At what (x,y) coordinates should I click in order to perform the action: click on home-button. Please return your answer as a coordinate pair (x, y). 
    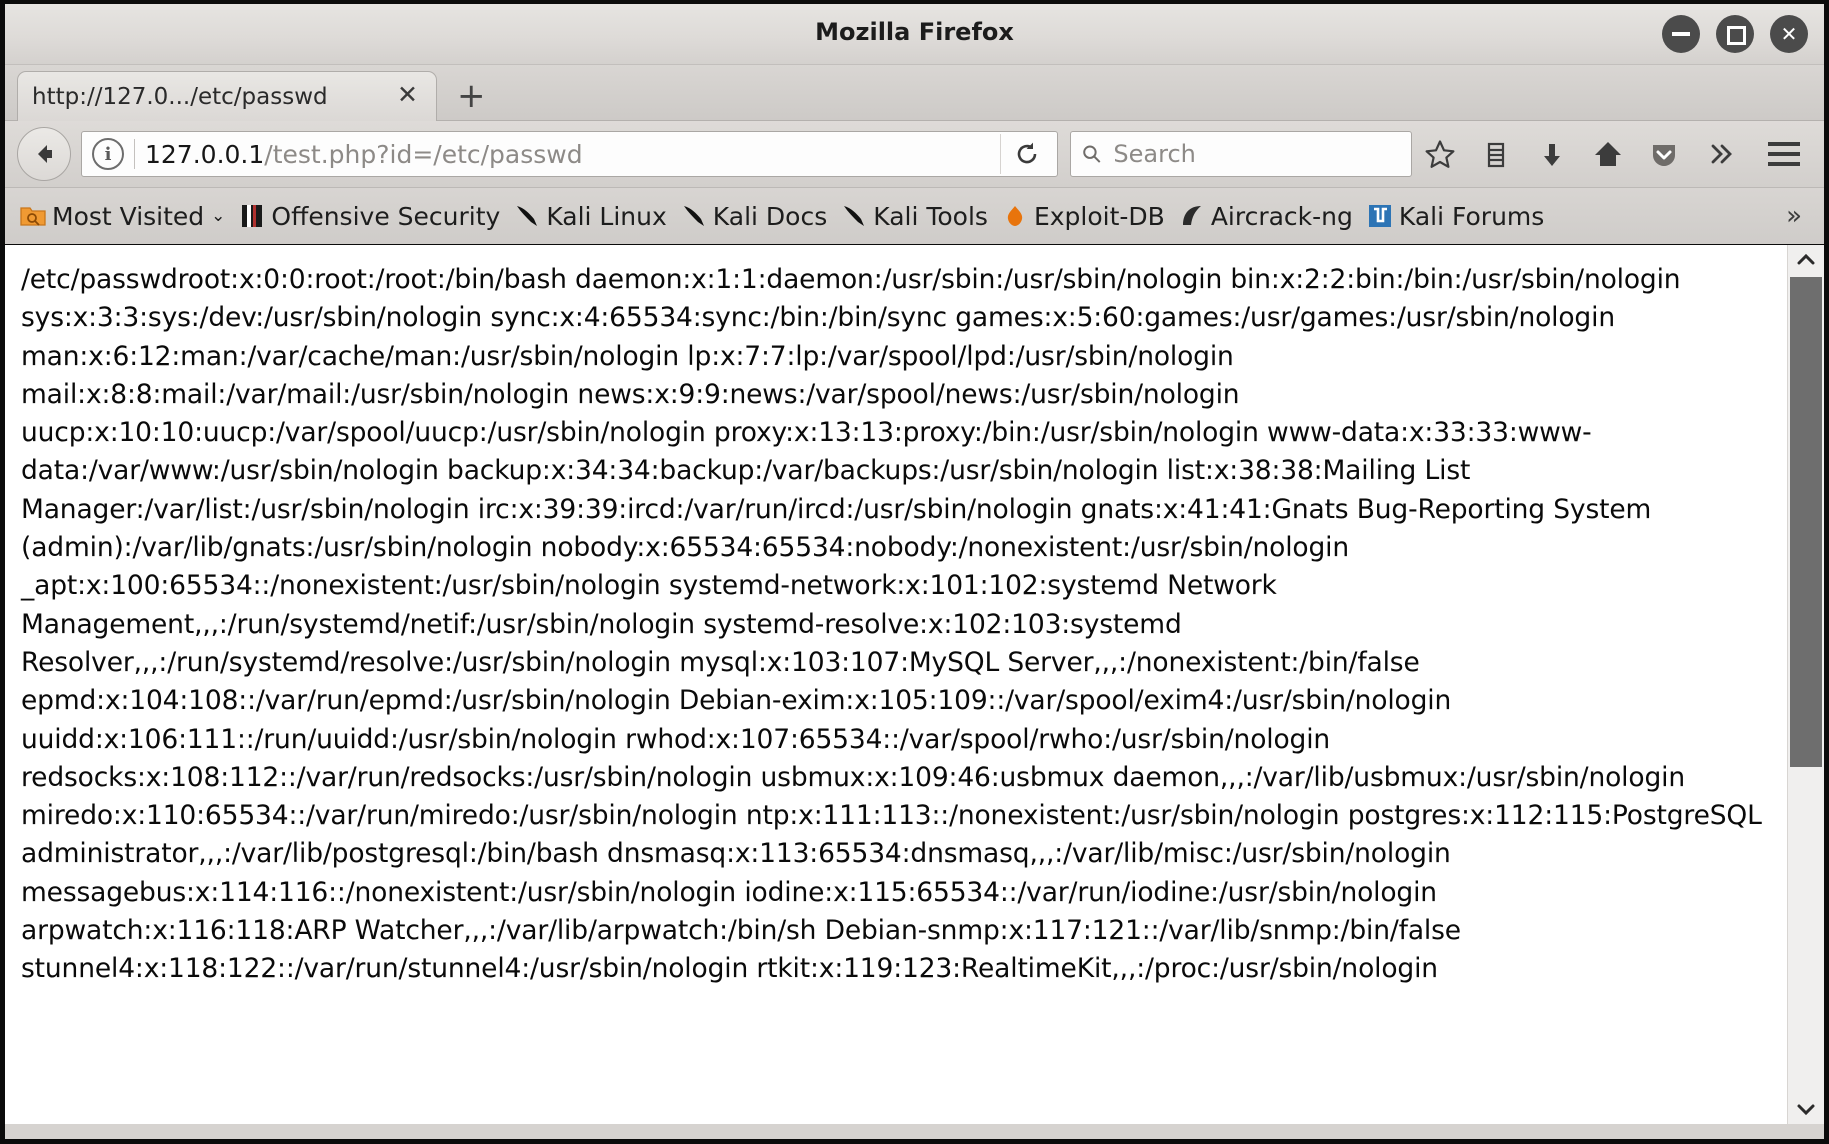
    Looking at the image, I should click on (1608, 154).